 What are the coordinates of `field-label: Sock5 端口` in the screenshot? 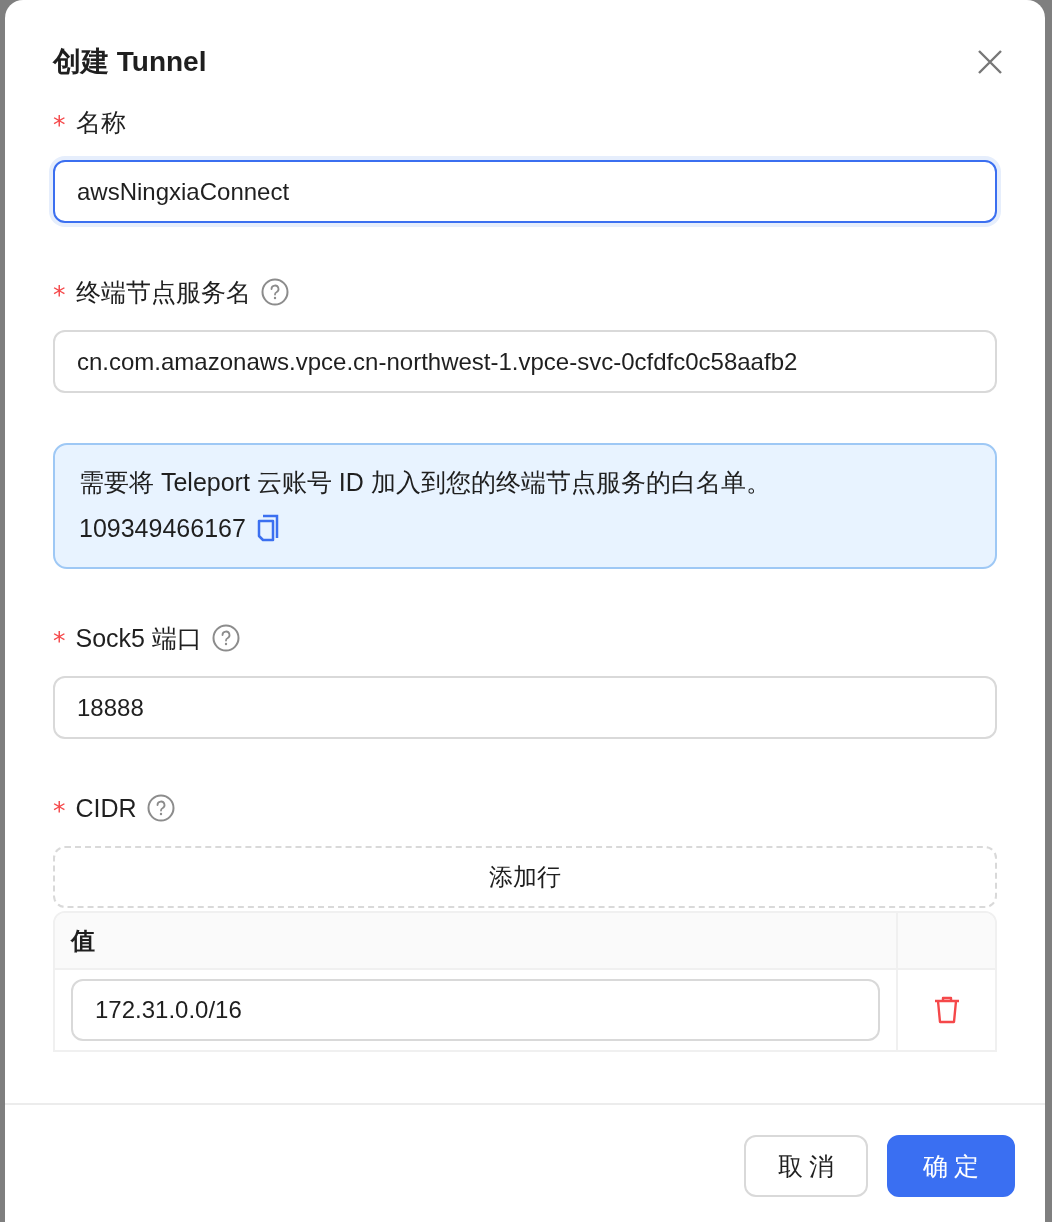 It's located at (138, 638).